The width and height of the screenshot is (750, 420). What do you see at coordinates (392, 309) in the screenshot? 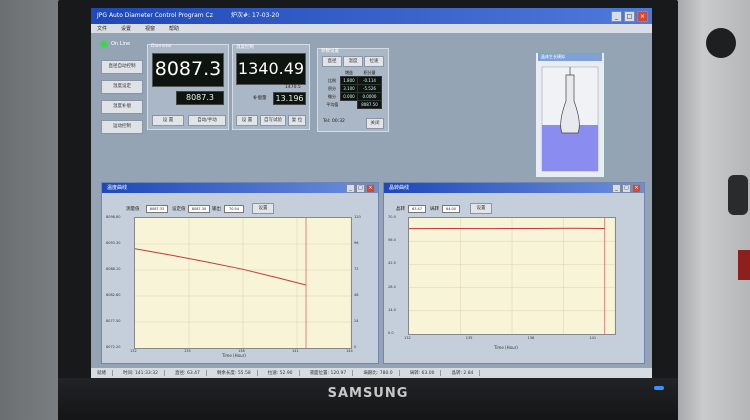
I see `tick-label: 14.0` at bounding box center [392, 309].